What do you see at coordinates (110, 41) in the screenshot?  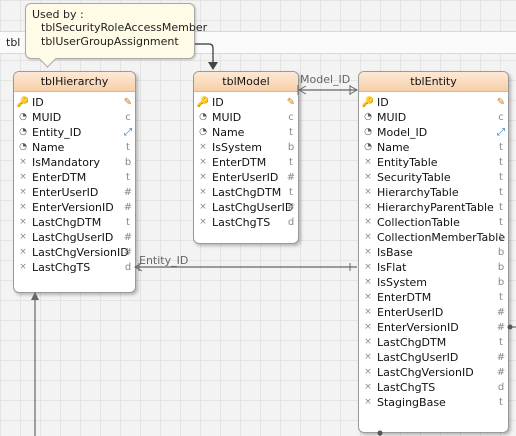 I see `tooltip-line: tblUserGroupAssignment` at bounding box center [110, 41].